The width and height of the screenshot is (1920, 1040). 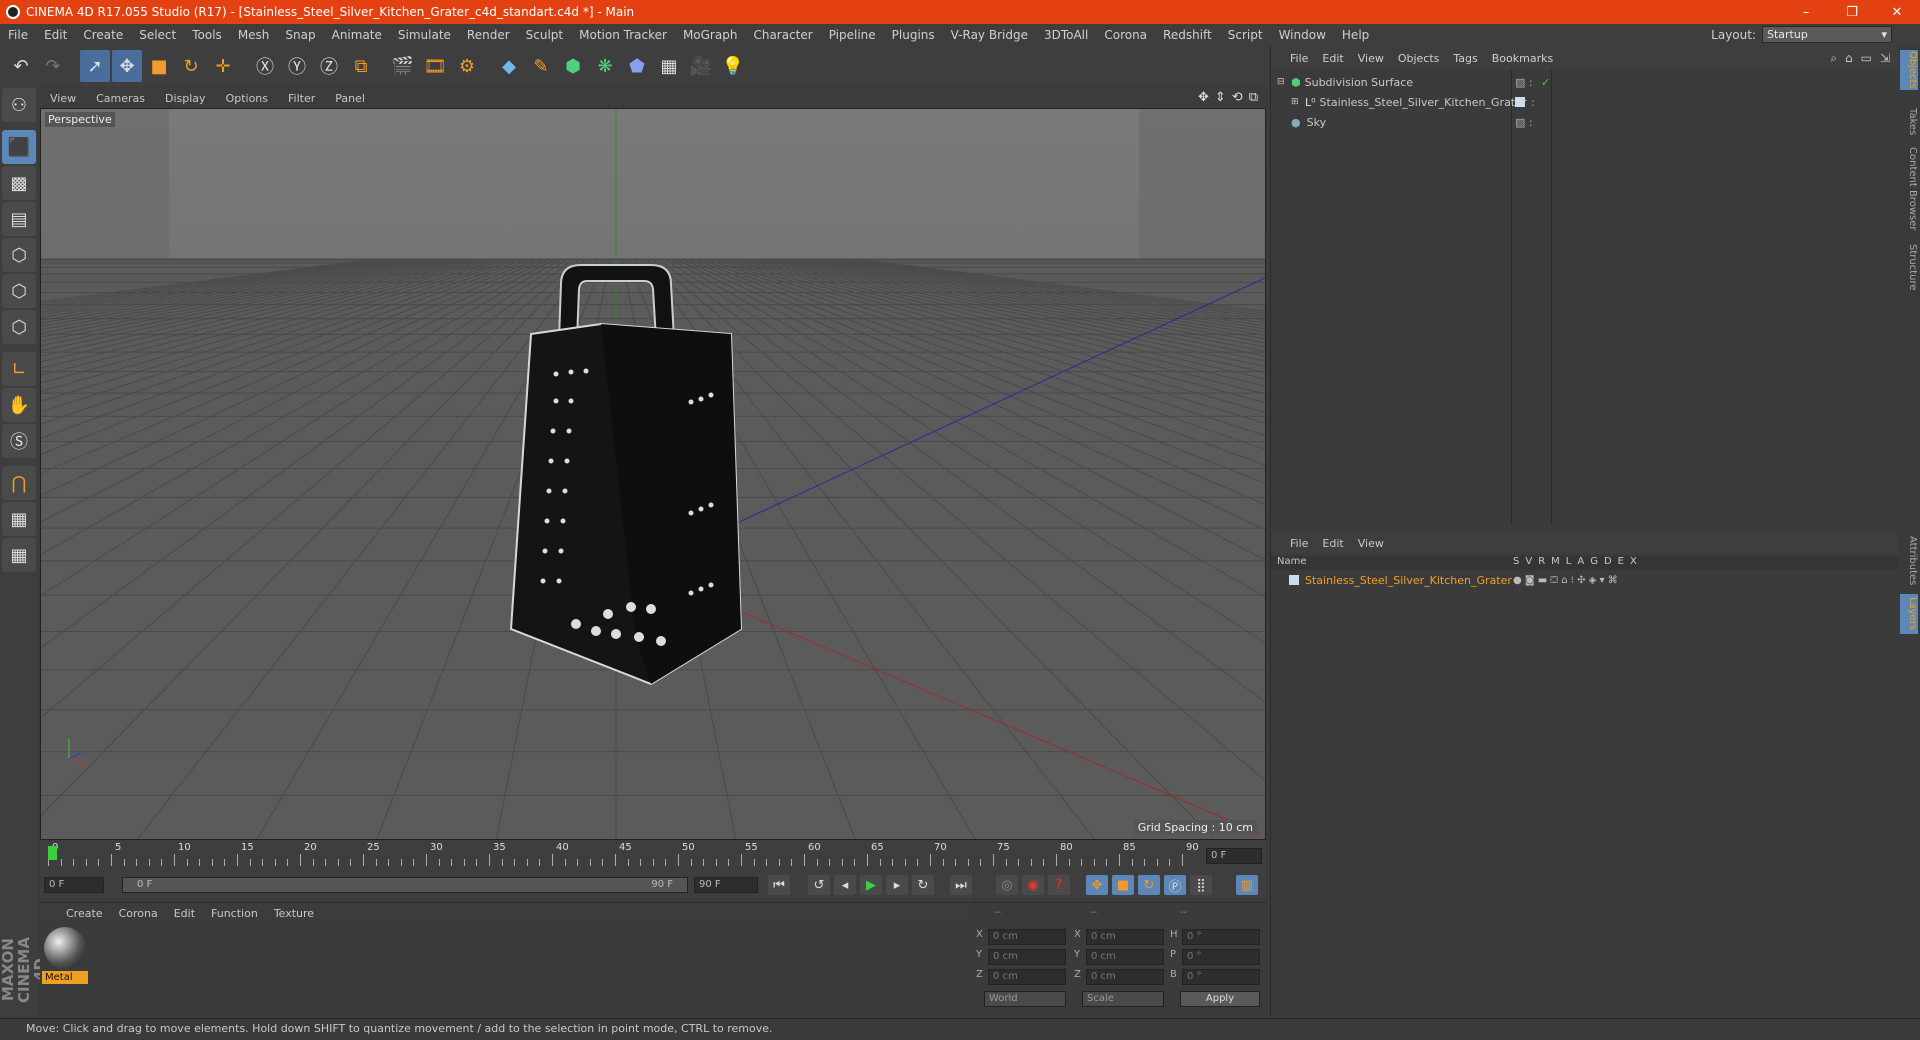 I want to click on maximize-view-icon: ⧉, so click(x=1253, y=97).